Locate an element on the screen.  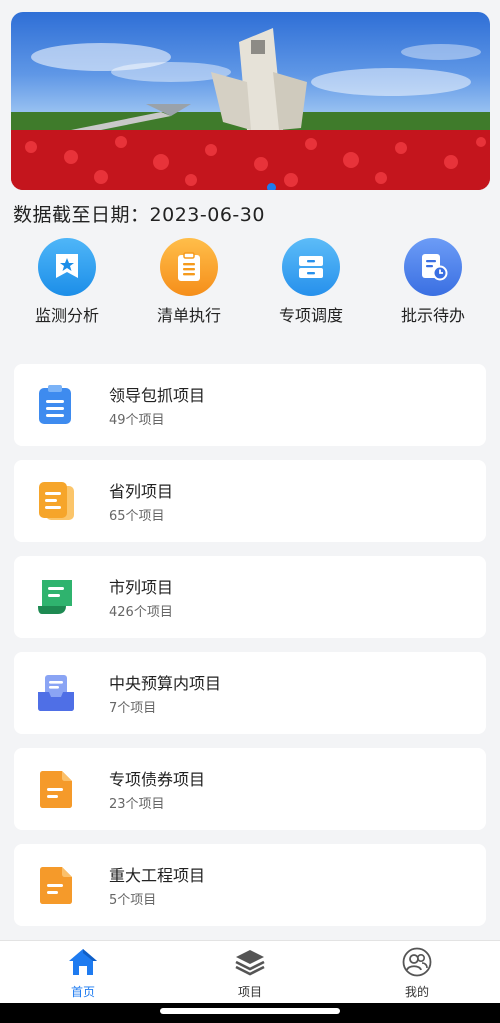
quick-action-checklist: 清单执行 is located at coordinates (189, 282).